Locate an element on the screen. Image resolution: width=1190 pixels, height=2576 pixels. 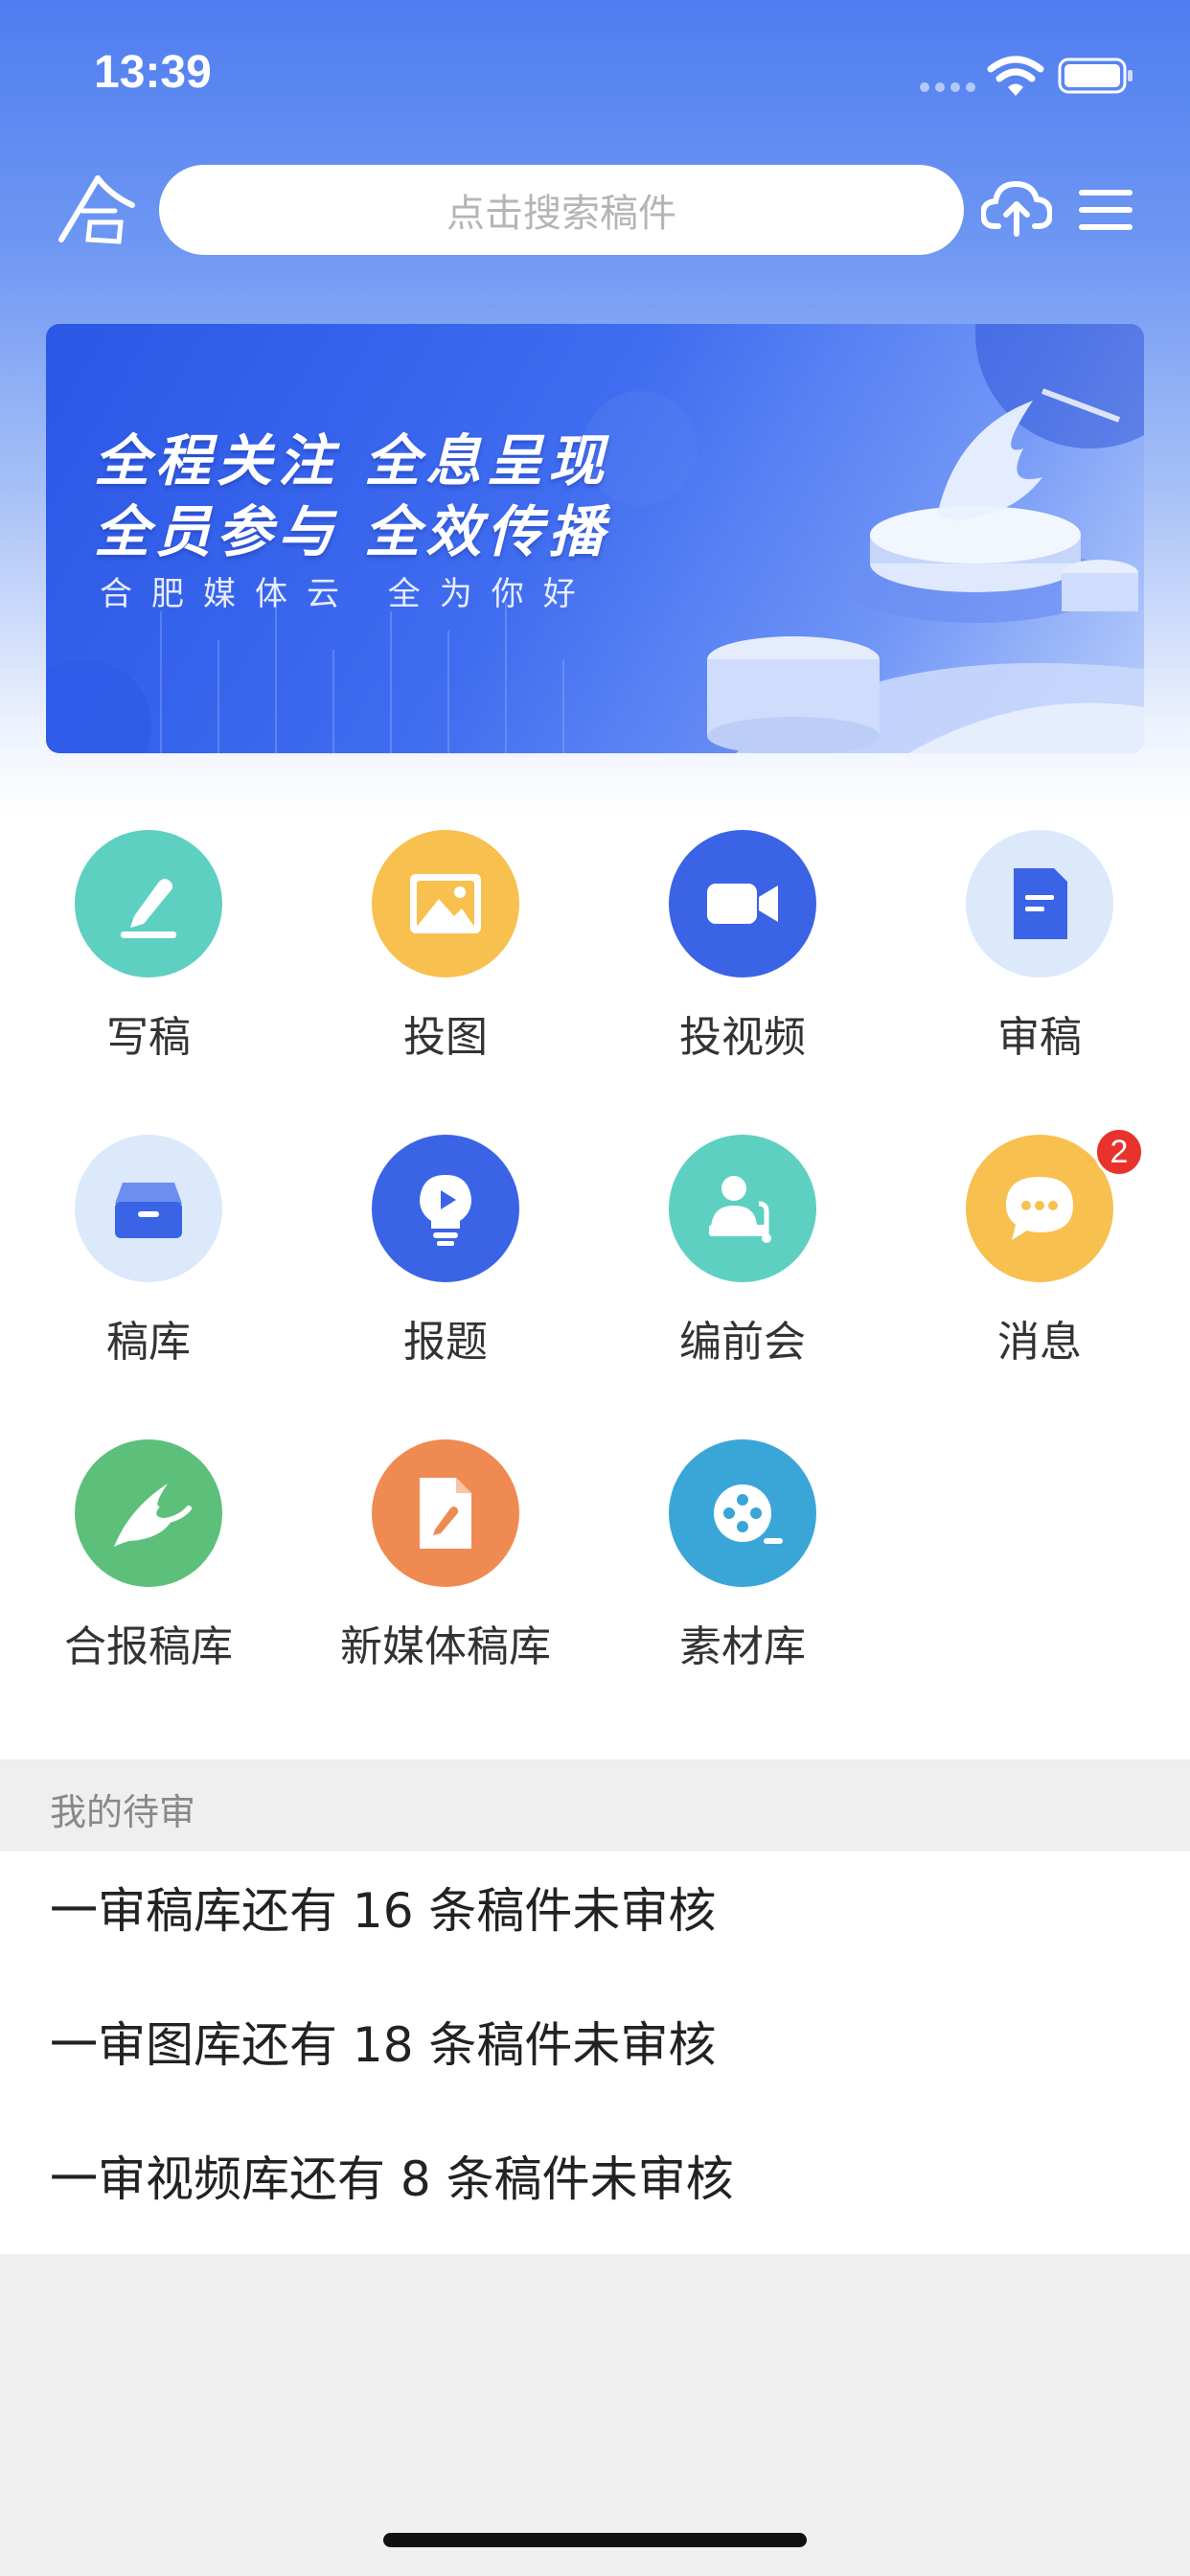
grid-item-manuscript-library: 稿库 is located at coordinates (148, 1253).